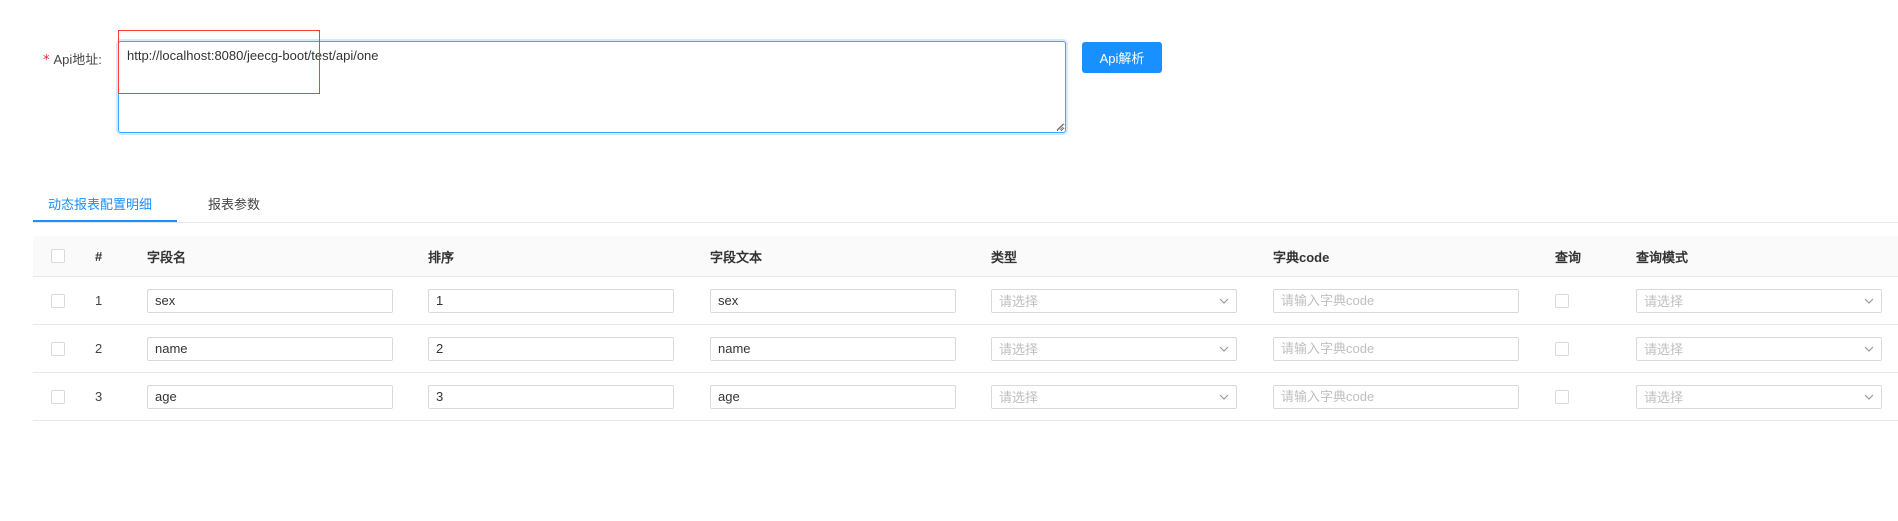 Image resolution: width=1898 pixels, height=521 pixels. I want to click on header-field-text: 字段文本, so click(736, 257).